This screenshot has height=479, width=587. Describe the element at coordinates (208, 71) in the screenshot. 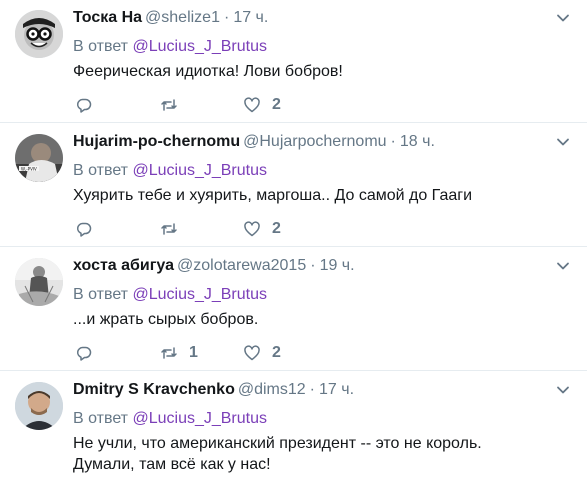

I see `tweet-text: Феерическая идиотка! Лови бобров!` at that location.